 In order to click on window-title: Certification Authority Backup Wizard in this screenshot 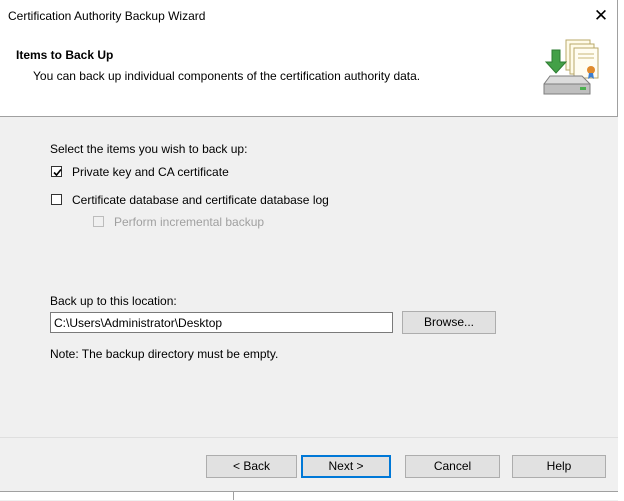, I will do `click(107, 16)`.